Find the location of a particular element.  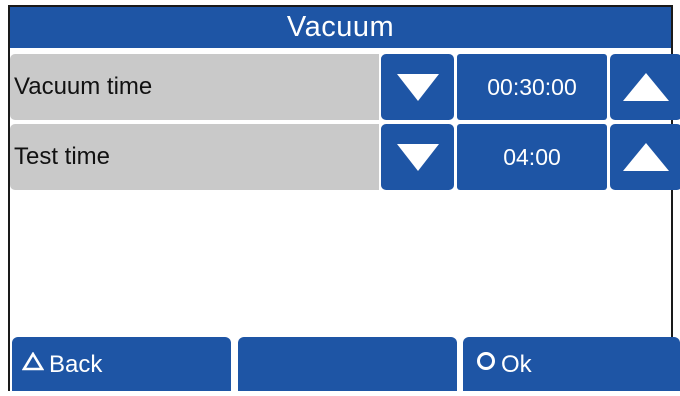

ok-button: Ok is located at coordinates (571, 364).